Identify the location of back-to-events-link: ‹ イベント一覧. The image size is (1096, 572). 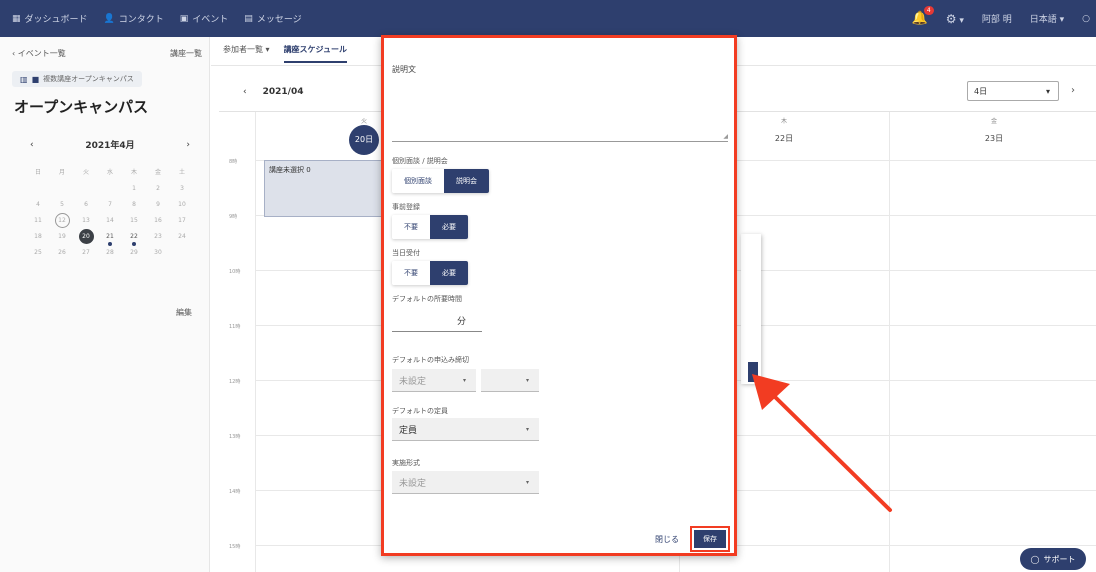
(39, 53).